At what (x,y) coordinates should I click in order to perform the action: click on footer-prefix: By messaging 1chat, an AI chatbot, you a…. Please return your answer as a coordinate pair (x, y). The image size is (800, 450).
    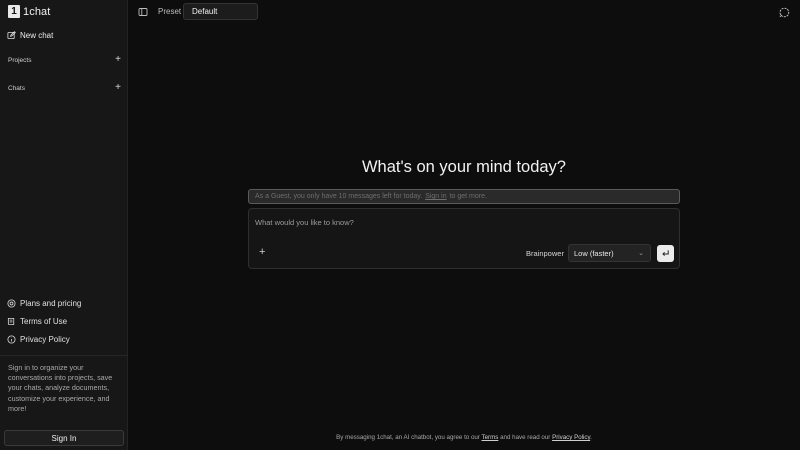
    Looking at the image, I should click on (408, 437).